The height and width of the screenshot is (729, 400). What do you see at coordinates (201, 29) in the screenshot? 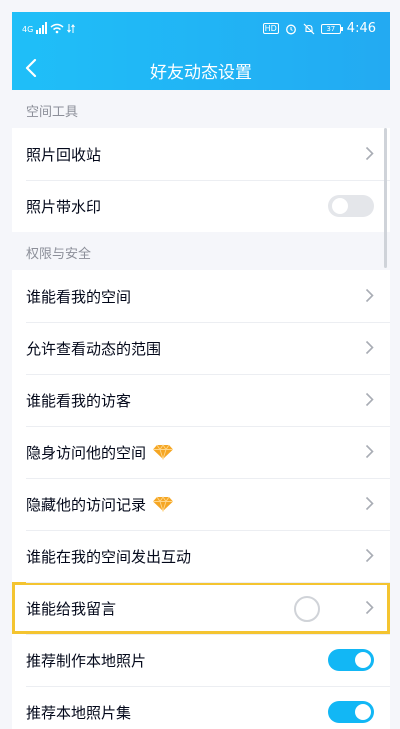
I see `status-bar: 4G HD 37 4:46` at bounding box center [201, 29].